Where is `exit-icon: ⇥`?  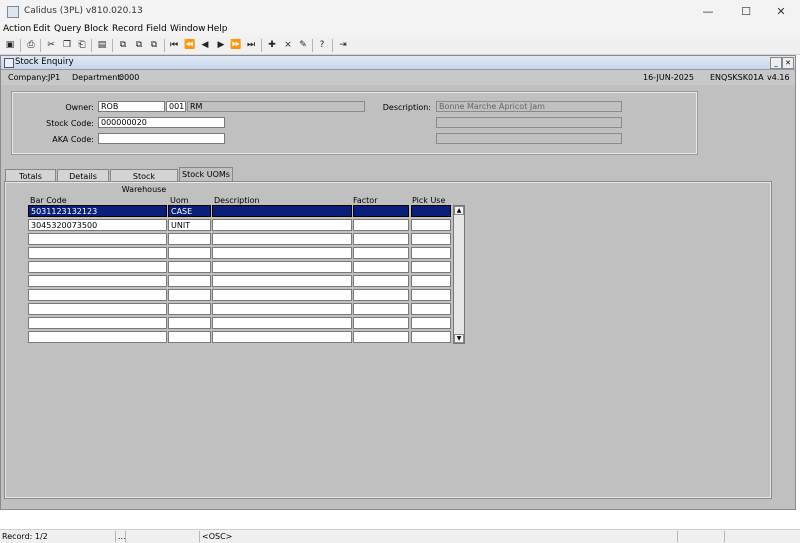
exit-icon: ⇥ is located at coordinates (343, 45).